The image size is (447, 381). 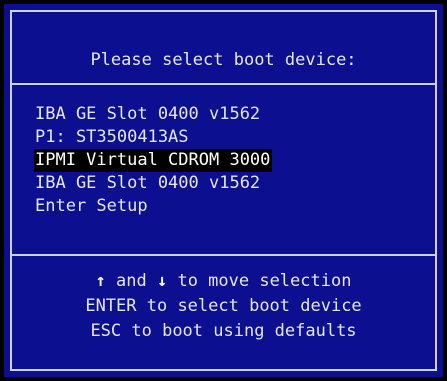 I want to click on boot-device-label: P1: ST3500413AS, so click(x=112, y=137).